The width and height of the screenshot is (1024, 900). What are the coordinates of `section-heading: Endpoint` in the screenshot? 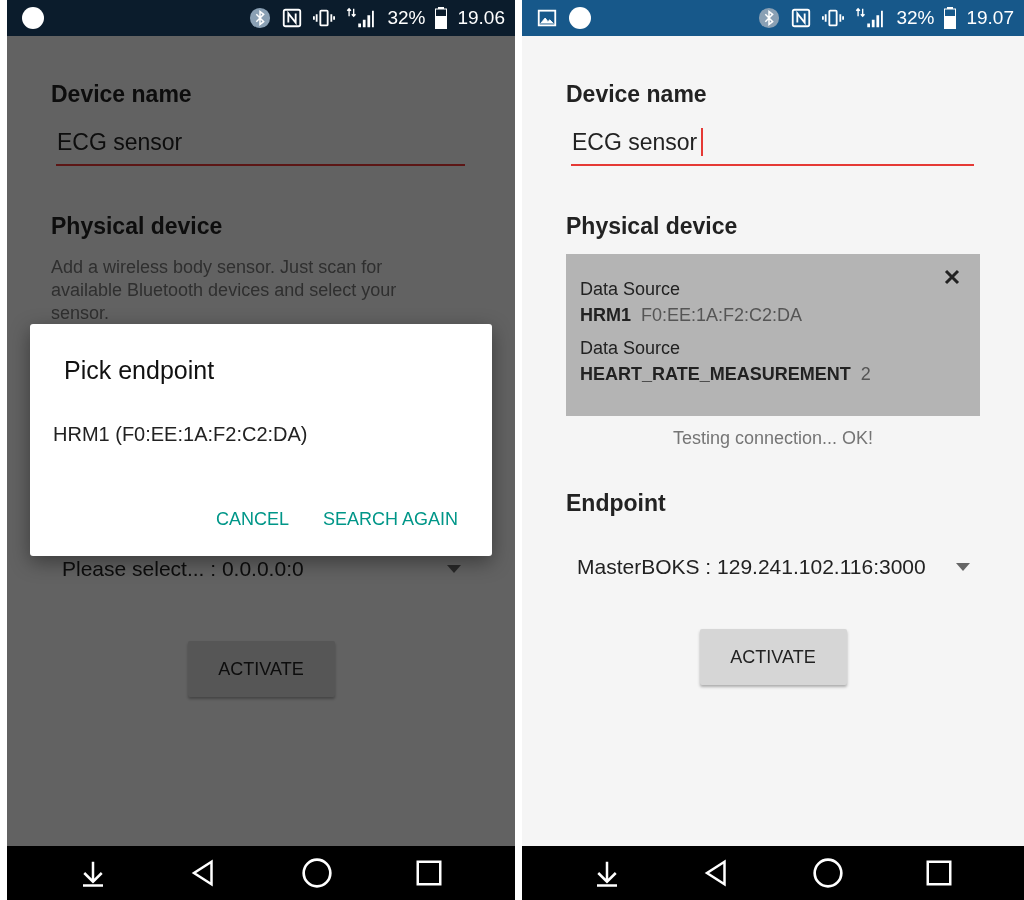 It's located at (616, 503).